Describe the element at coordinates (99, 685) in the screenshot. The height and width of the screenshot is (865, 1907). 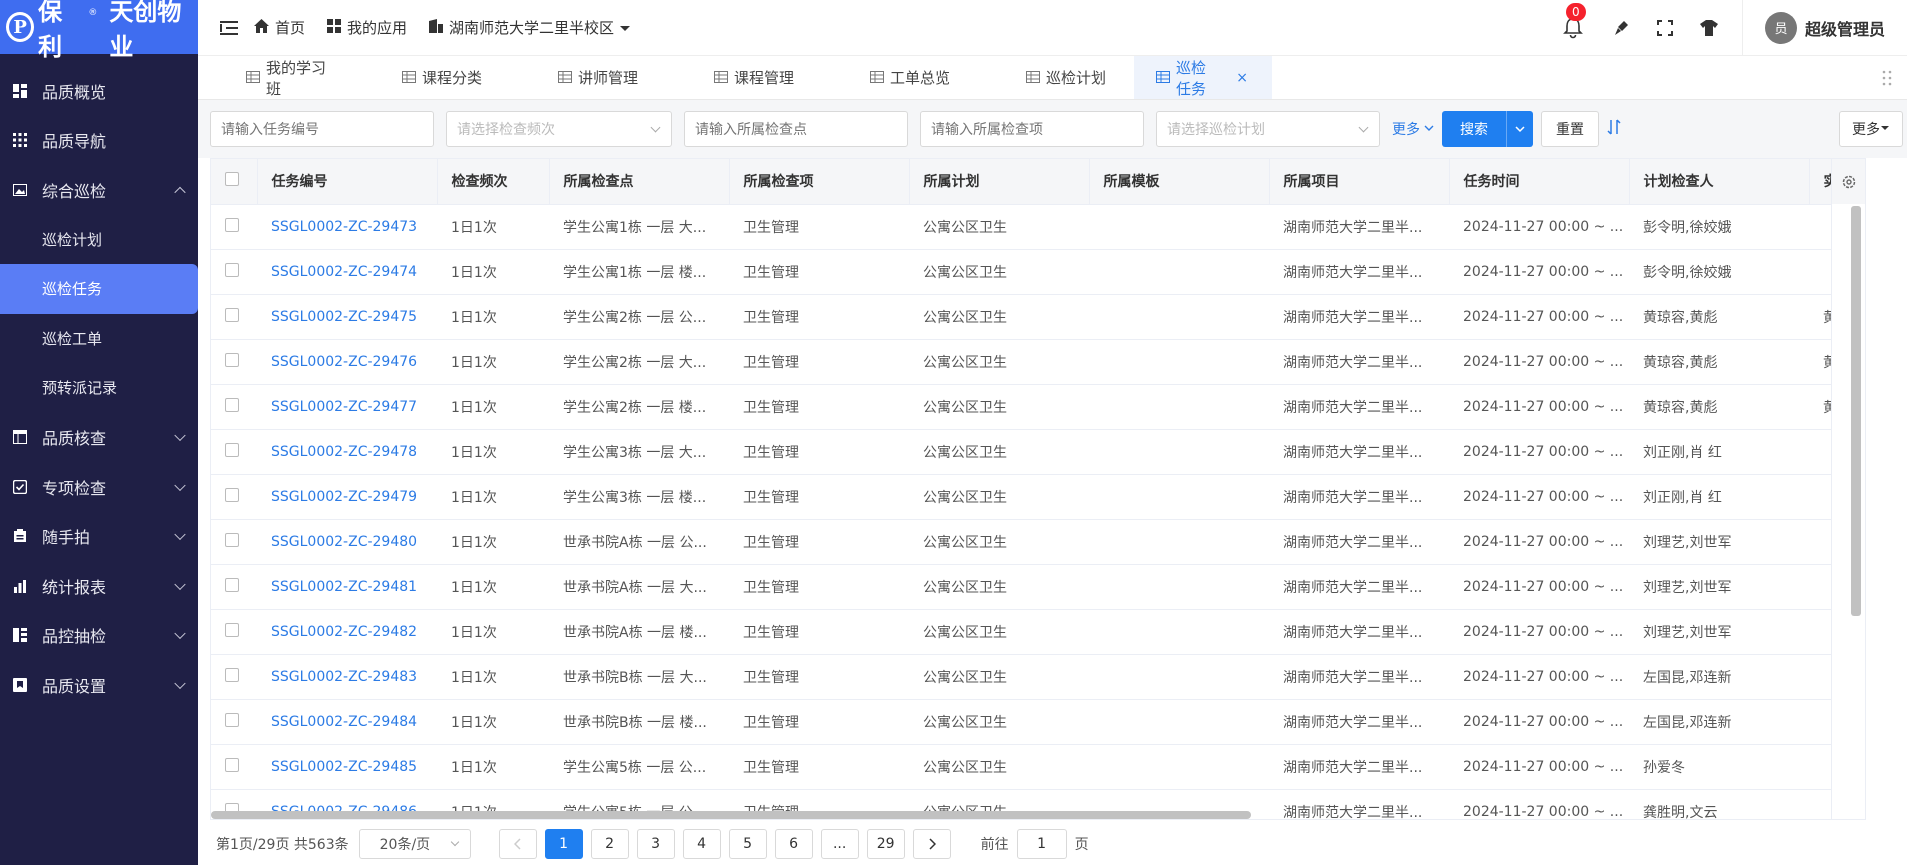
I see `sidebar-item-settings: 品质设置` at that location.